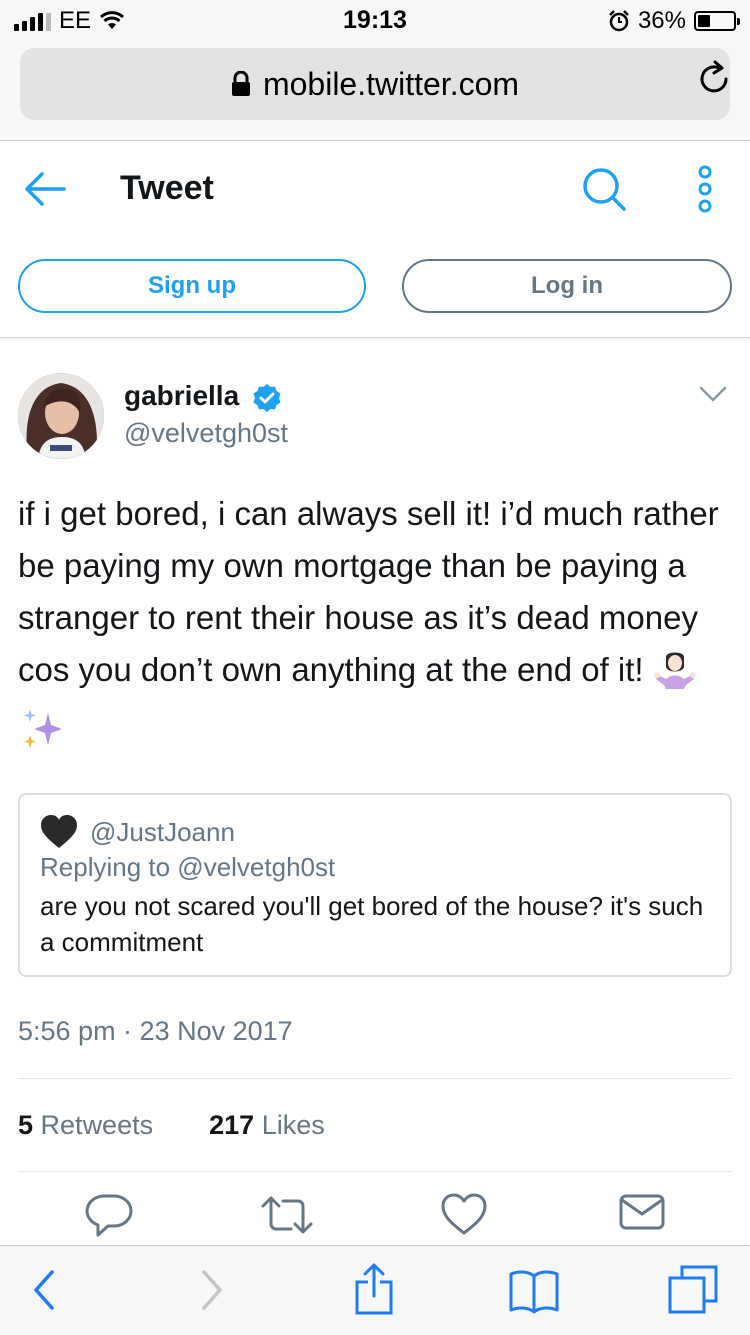 Image resolution: width=750 pixels, height=1335 pixels. I want to click on auth-row: Sign up Log in, so click(375, 289).